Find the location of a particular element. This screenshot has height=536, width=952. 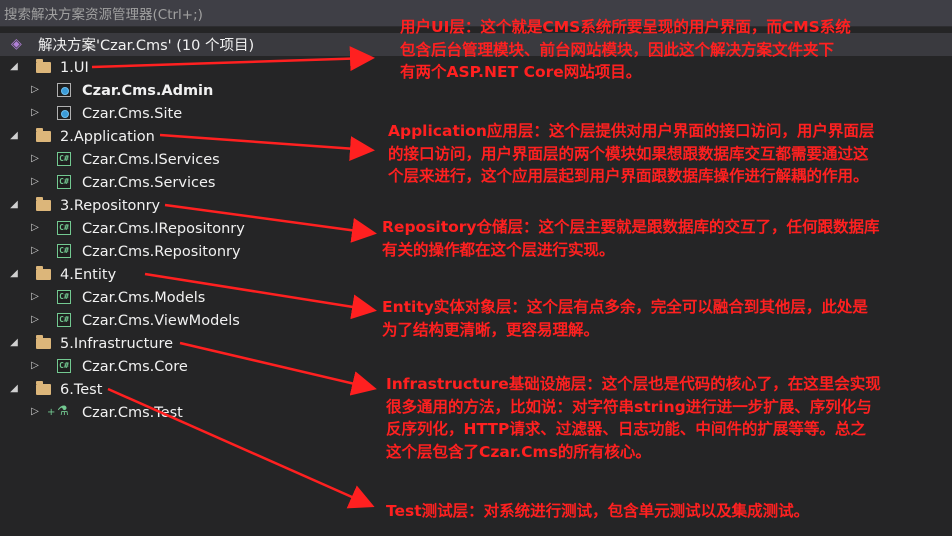

folder-label: 2.Application is located at coordinates (107, 136).